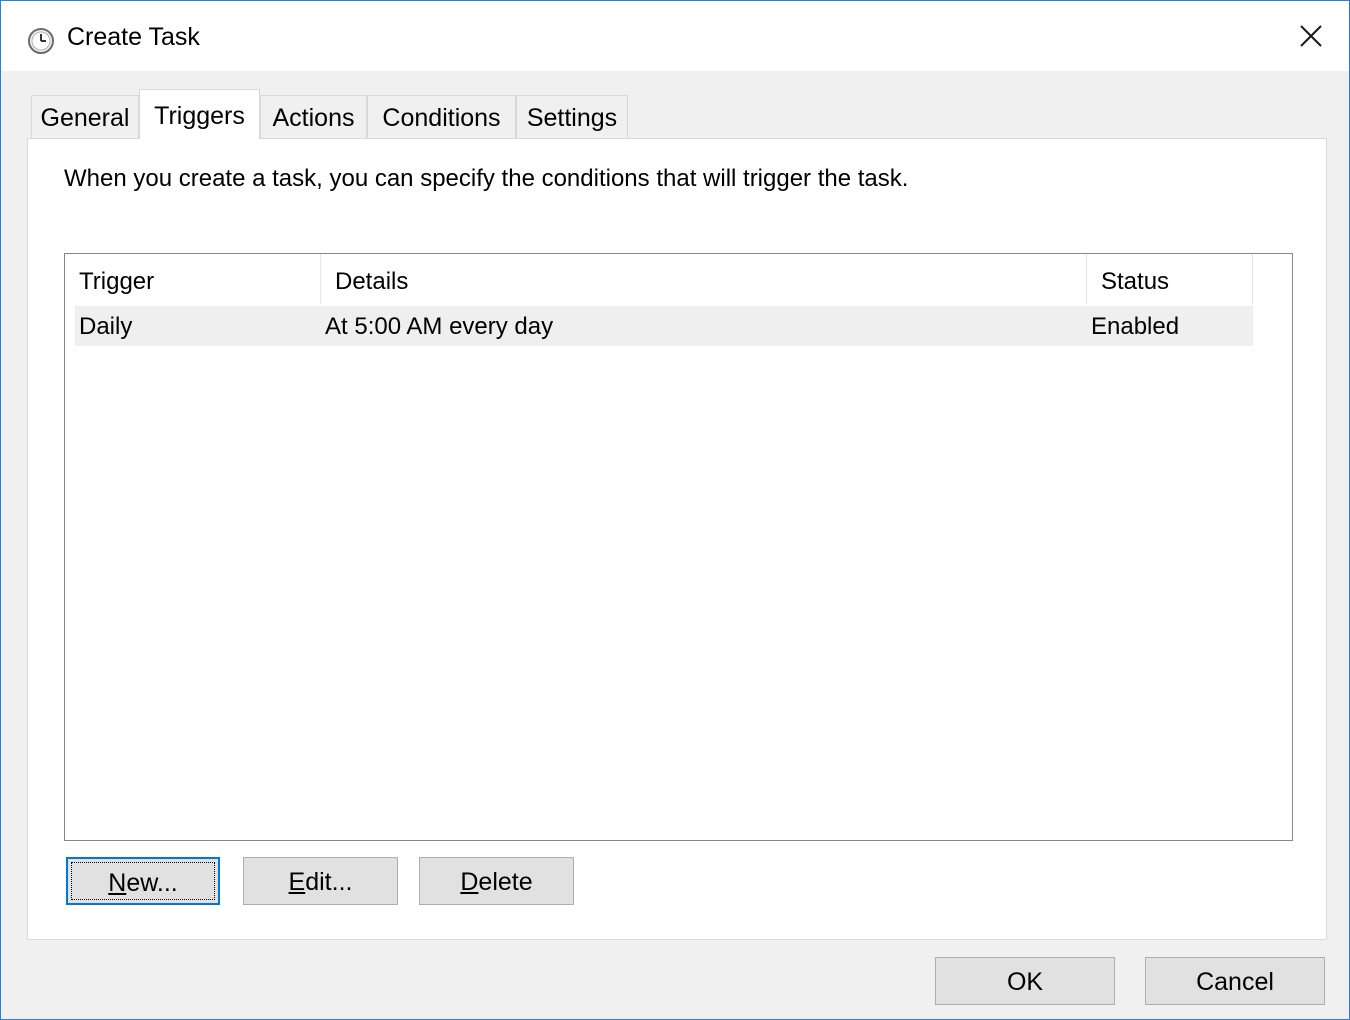 The height and width of the screenshot is (1020, 1350). What do you see at coordinates (106, 326) in the screenshot?
I see `trigger-cell: Daily` at bounding box center [106, 326].